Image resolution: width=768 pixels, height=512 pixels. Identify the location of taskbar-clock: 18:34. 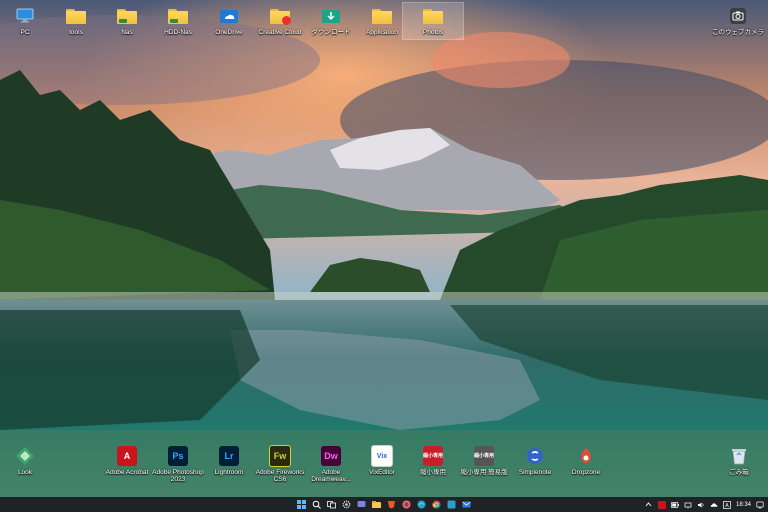
(743, 505).